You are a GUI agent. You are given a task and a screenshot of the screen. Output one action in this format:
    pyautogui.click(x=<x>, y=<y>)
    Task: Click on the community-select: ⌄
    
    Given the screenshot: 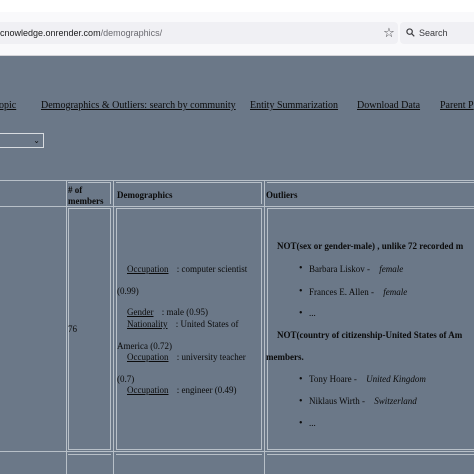 What is the action you would take?
    pyautogui.click(x=22, y=140)
    